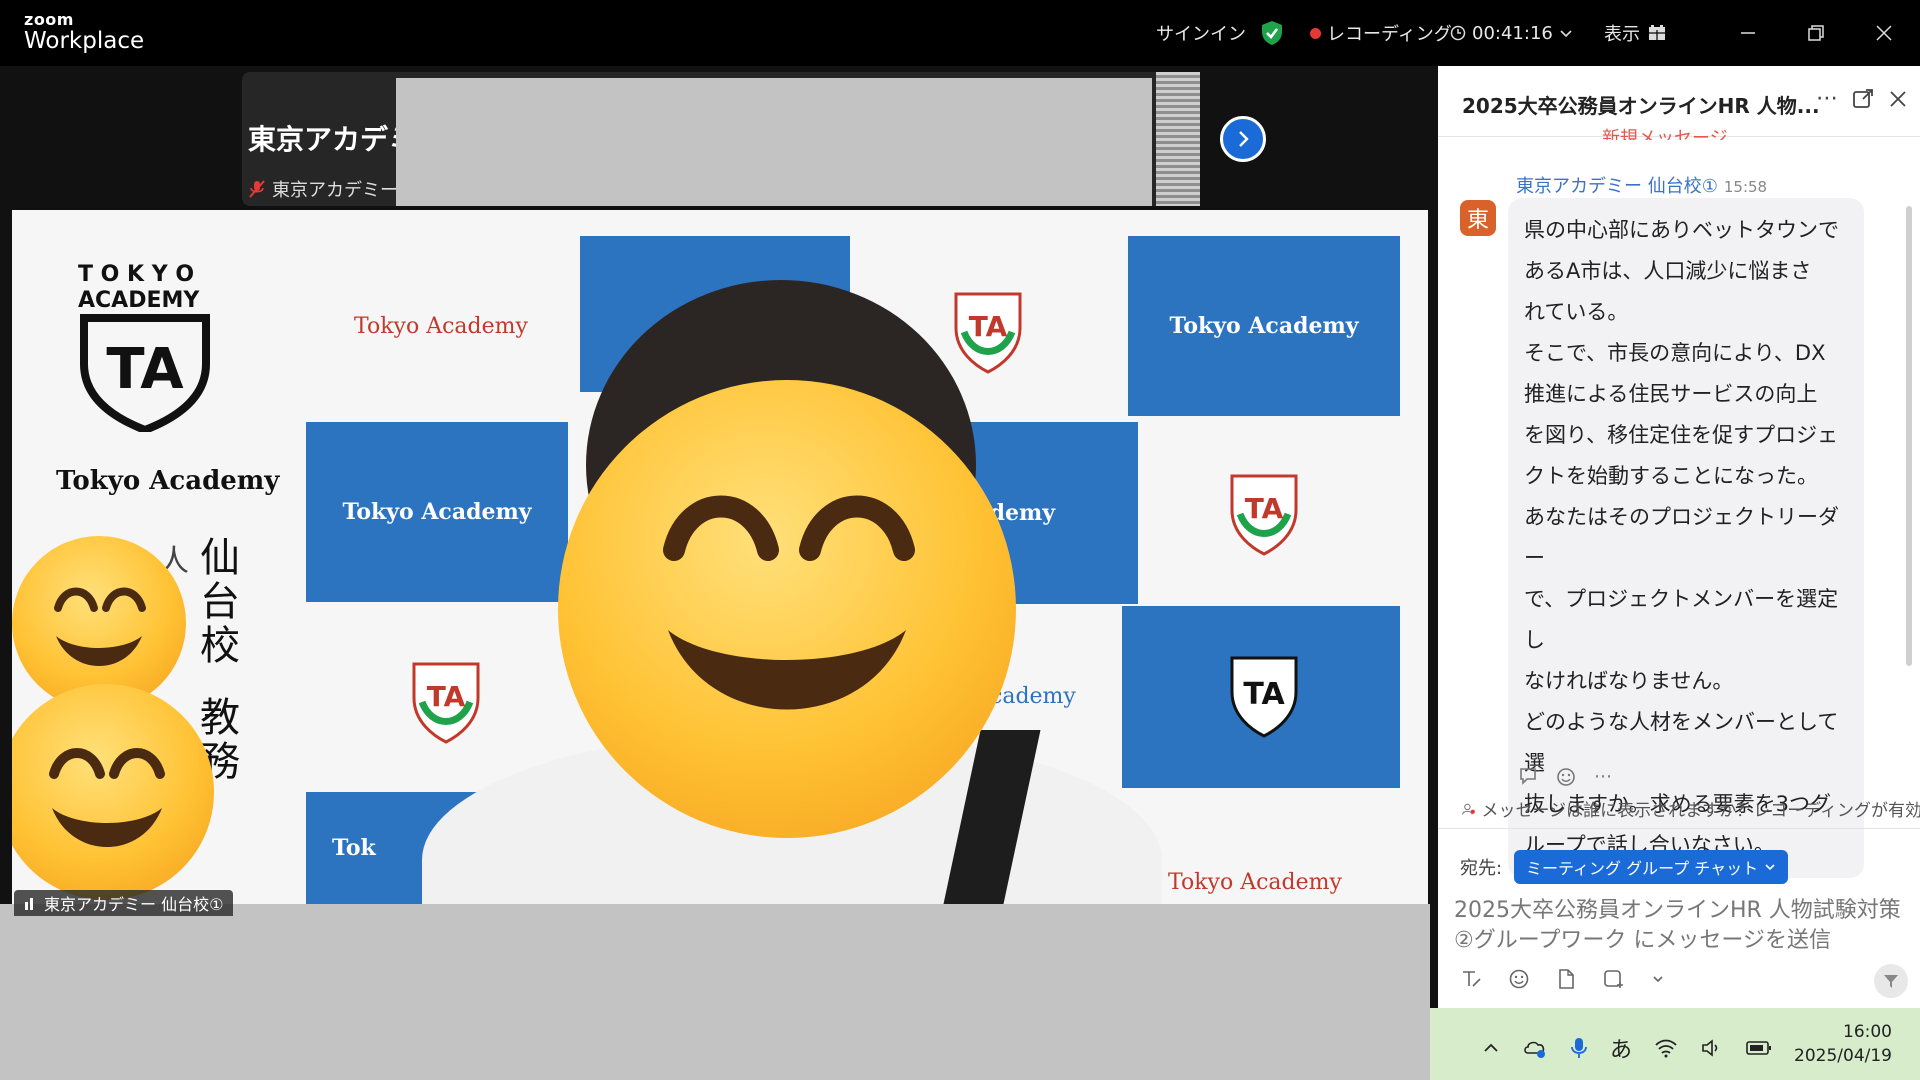  I want to click on strip-participant-sub: 東京アカデミーI, so click(325, 189).